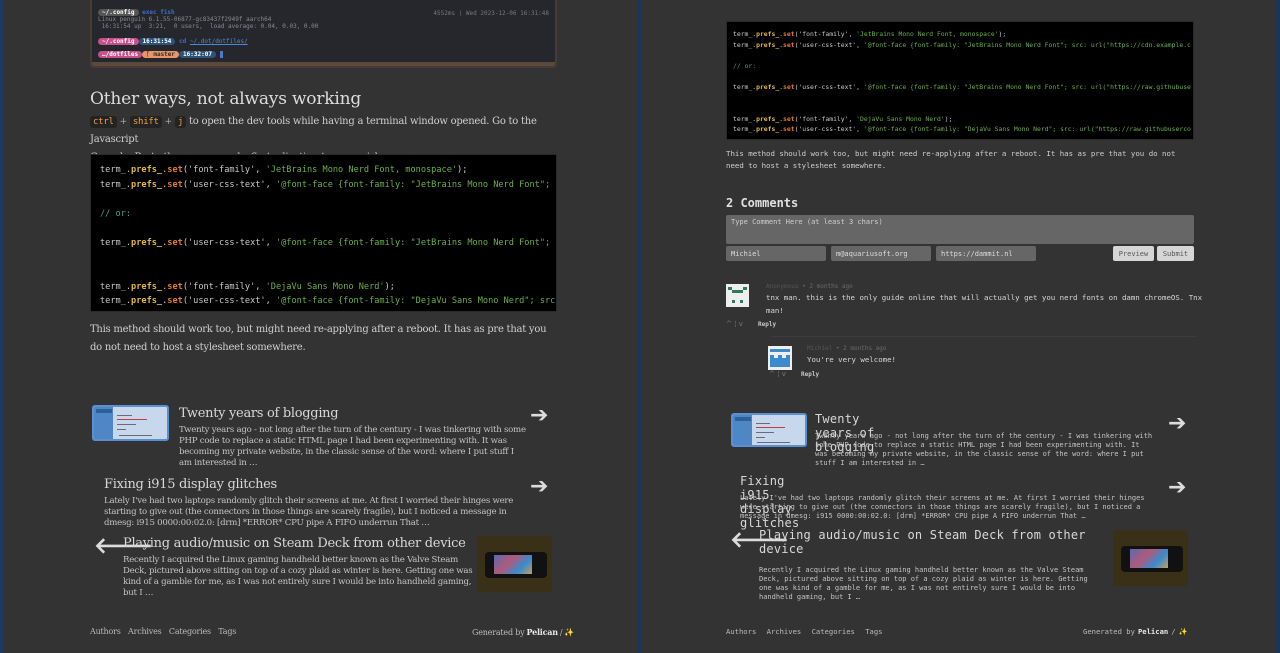  Describe the element at coordinates (777, 374) in the screenshot. I see `vote-controls: ^ ¦ v` at that location.